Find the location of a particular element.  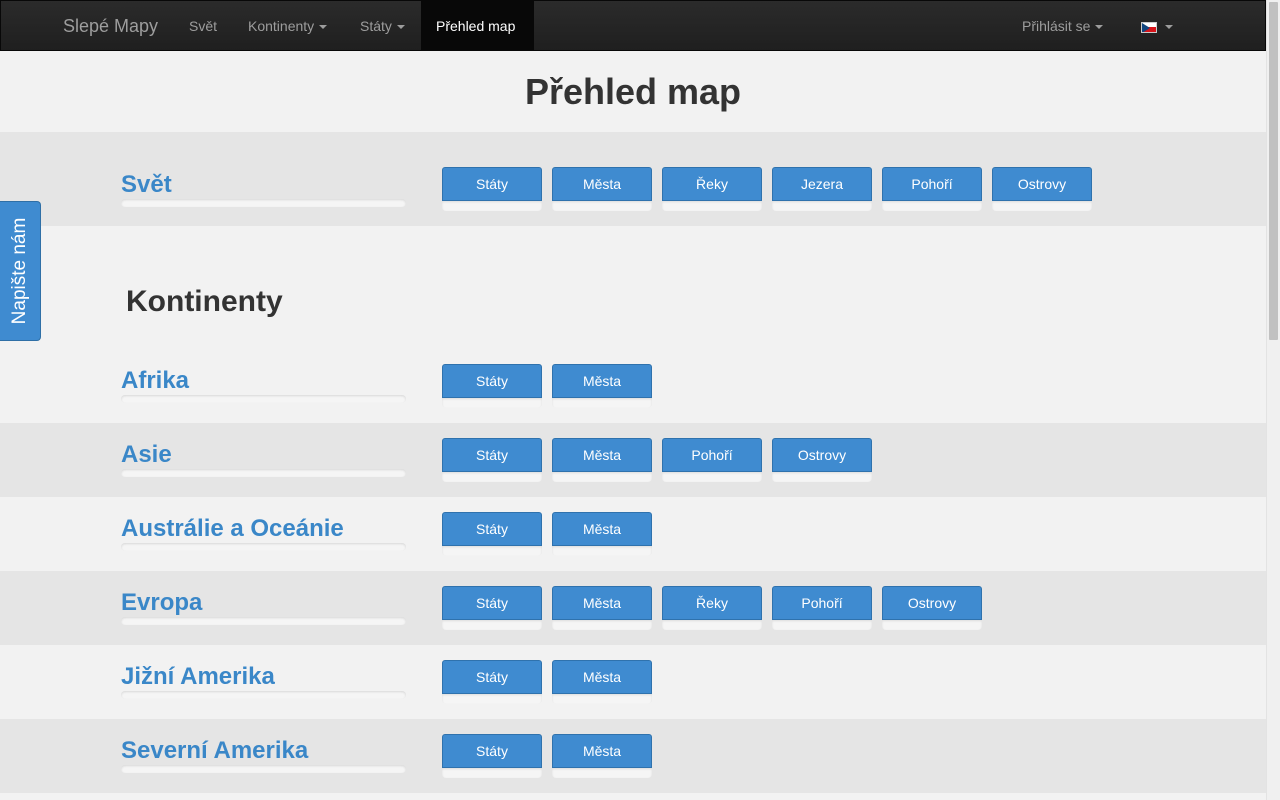

continent-row: Severní Amerika Státy Města is located at coordinates (633, 756).